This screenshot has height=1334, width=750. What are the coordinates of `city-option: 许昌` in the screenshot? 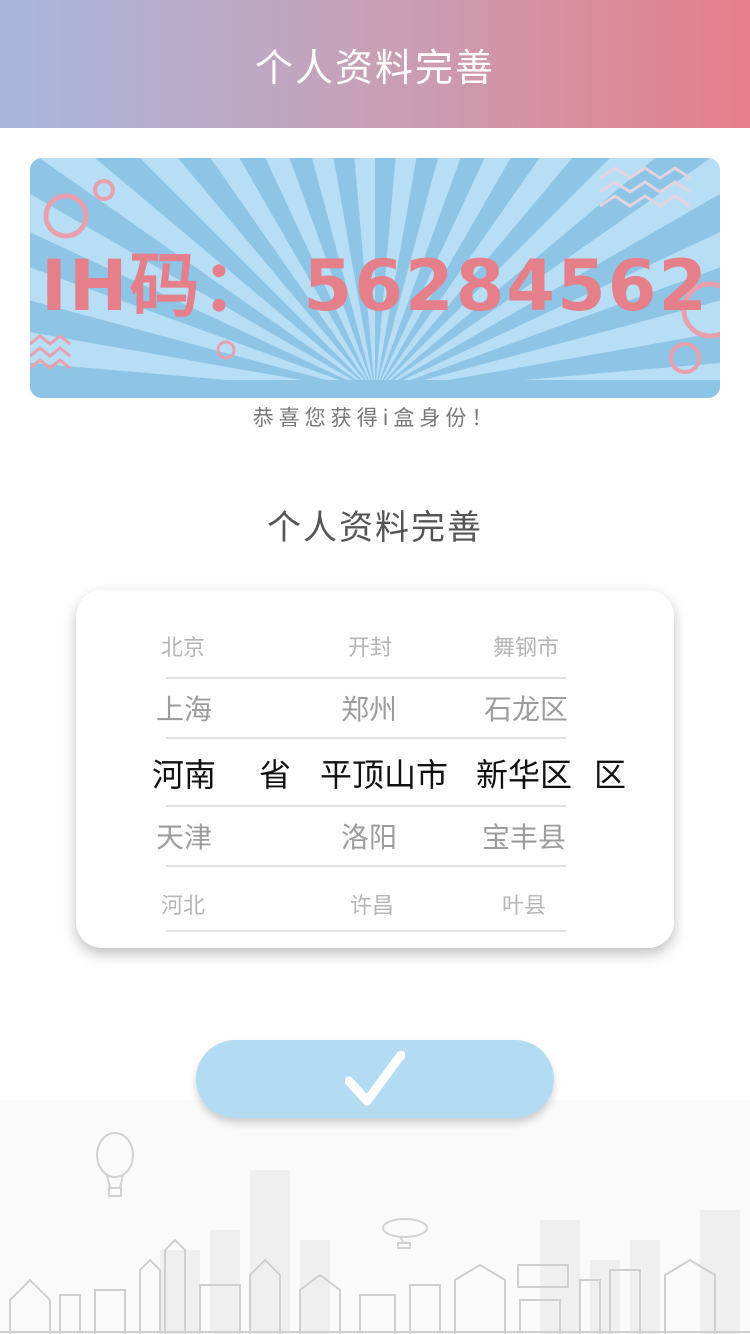 It's located at (372, 904).